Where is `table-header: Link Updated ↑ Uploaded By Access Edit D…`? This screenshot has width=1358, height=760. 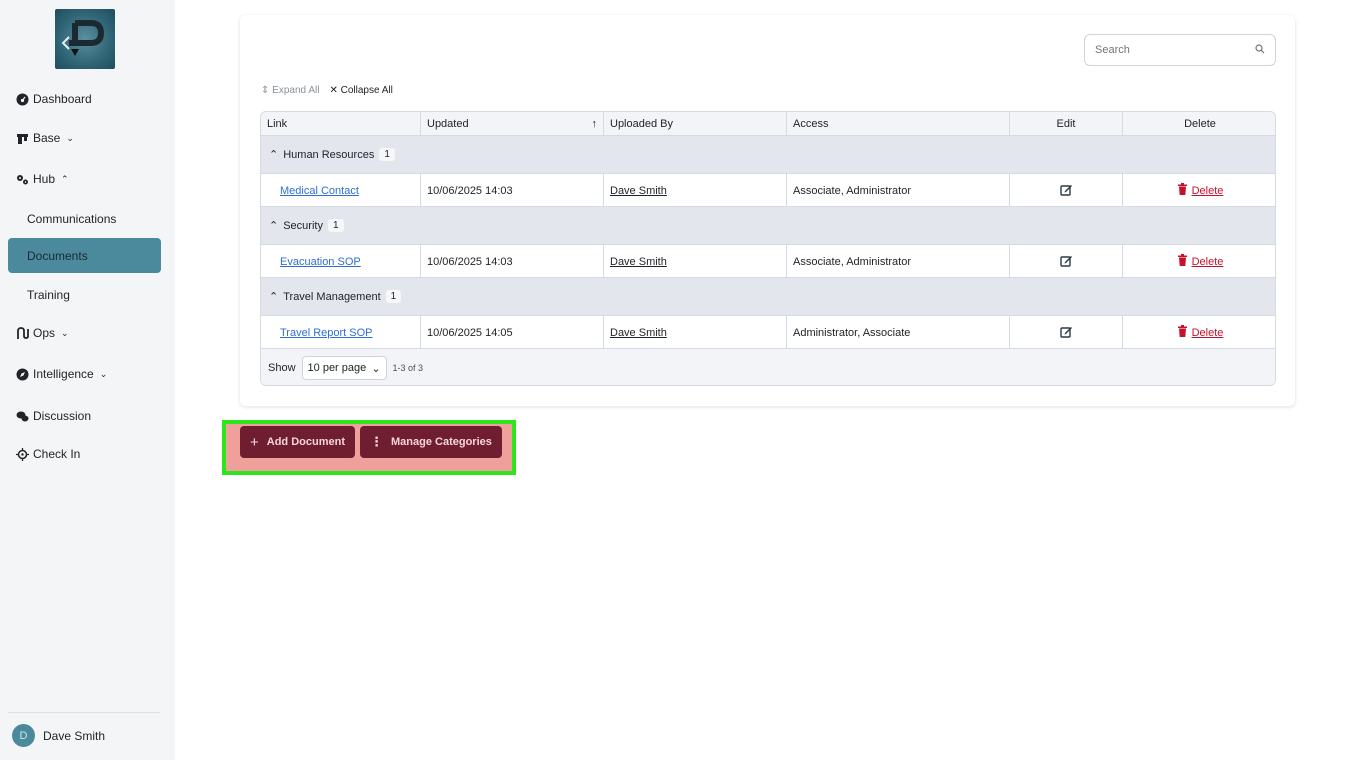 table-header: Link Updated ↑ Uploaded By Access Edit D… is located at coordinates (768, 124).